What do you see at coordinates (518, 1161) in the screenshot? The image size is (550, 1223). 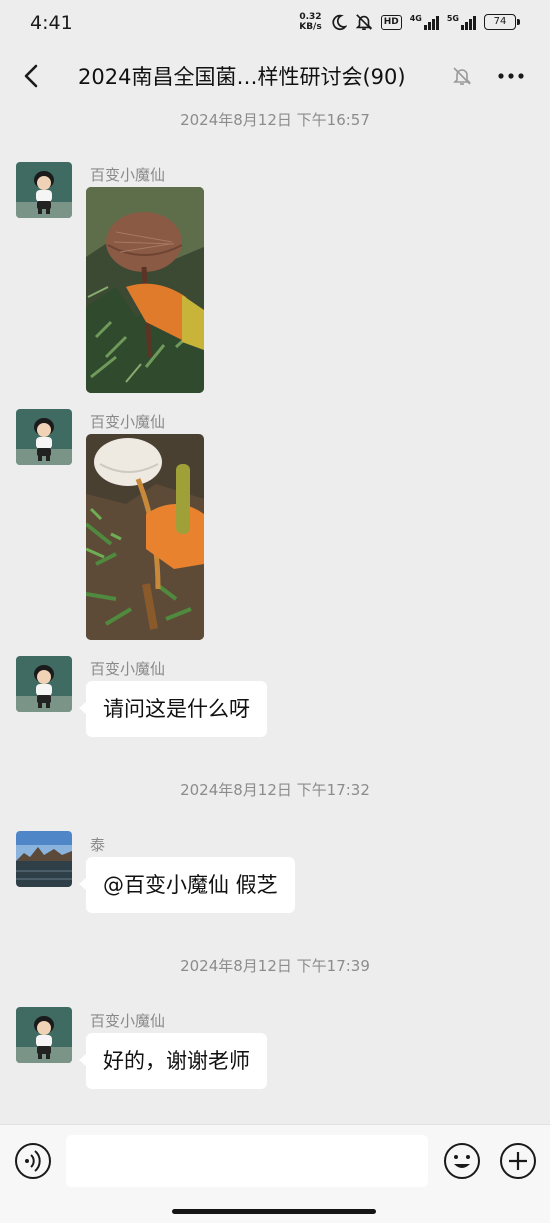 I see `plus-icon` at bounding box center [518, 1161].